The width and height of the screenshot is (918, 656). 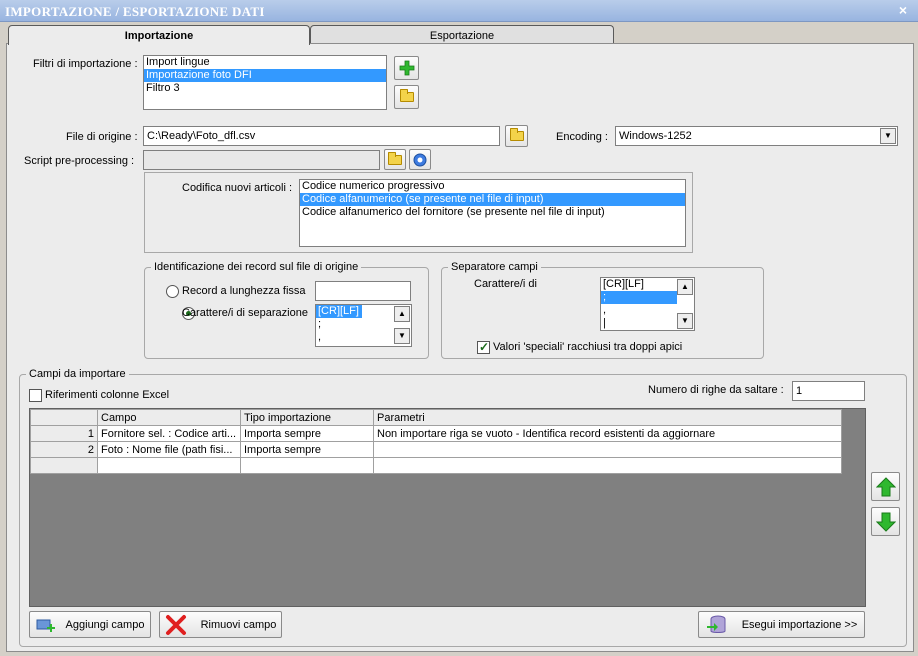 I want to click on source-file-label: File di origine :, so click(x=102, y=137).